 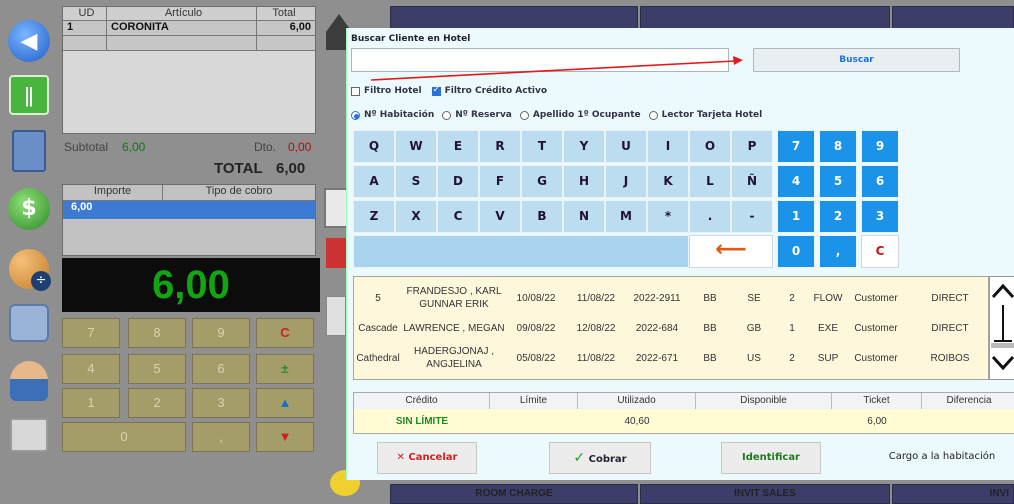 I want to click on key-0: 0, so click(x=796, y=251).